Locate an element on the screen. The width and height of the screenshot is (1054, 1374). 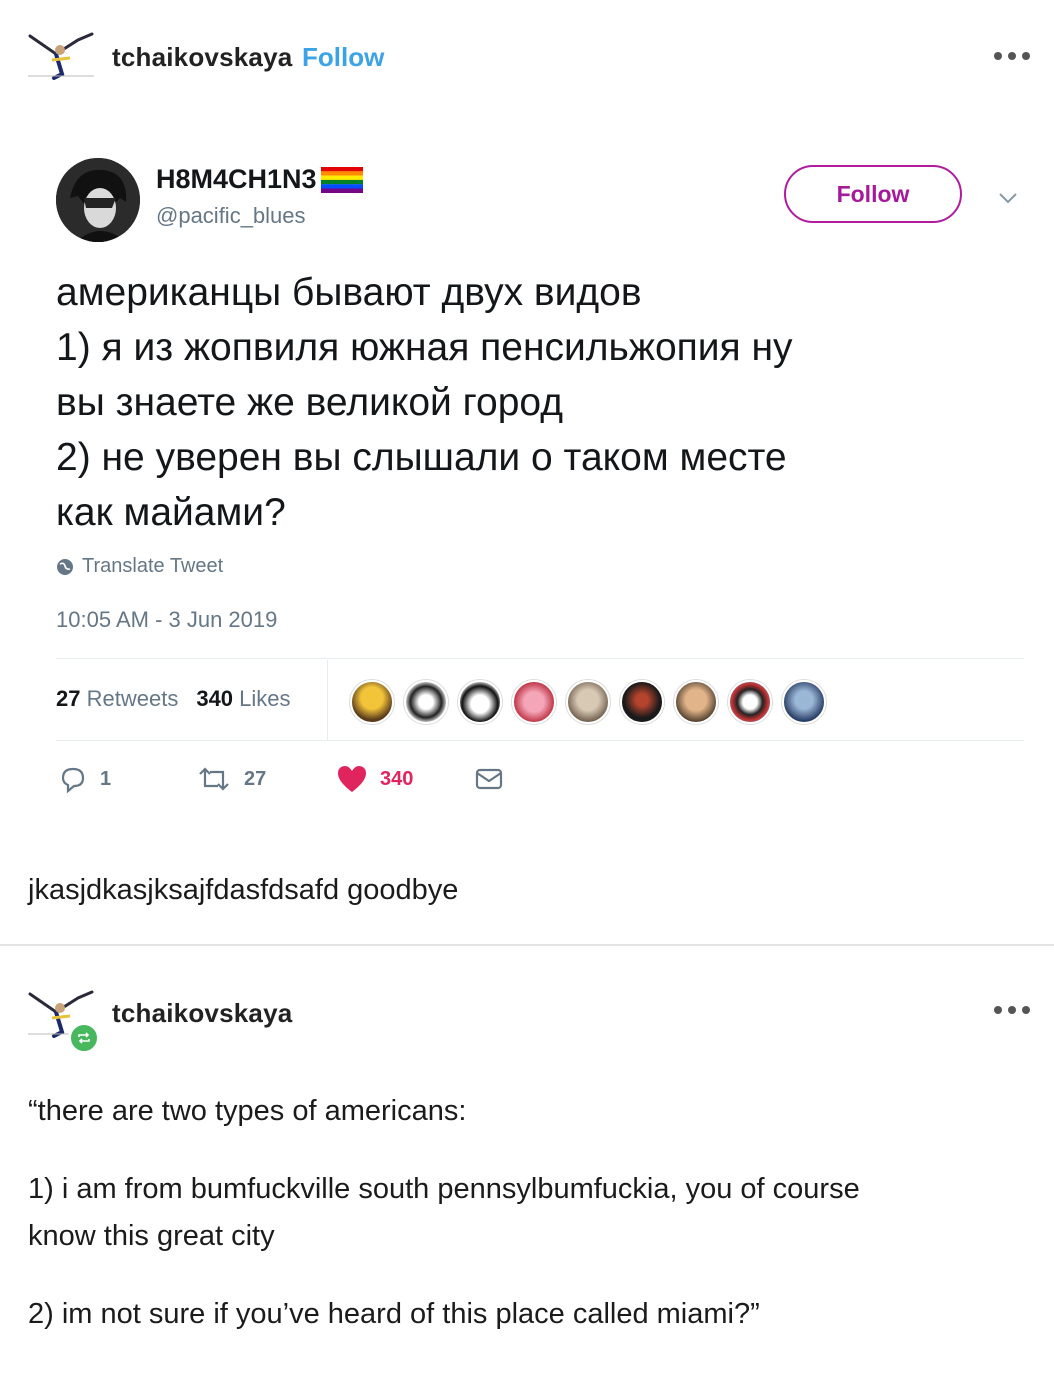
envelope-icon is located at coordinates (489, 779).